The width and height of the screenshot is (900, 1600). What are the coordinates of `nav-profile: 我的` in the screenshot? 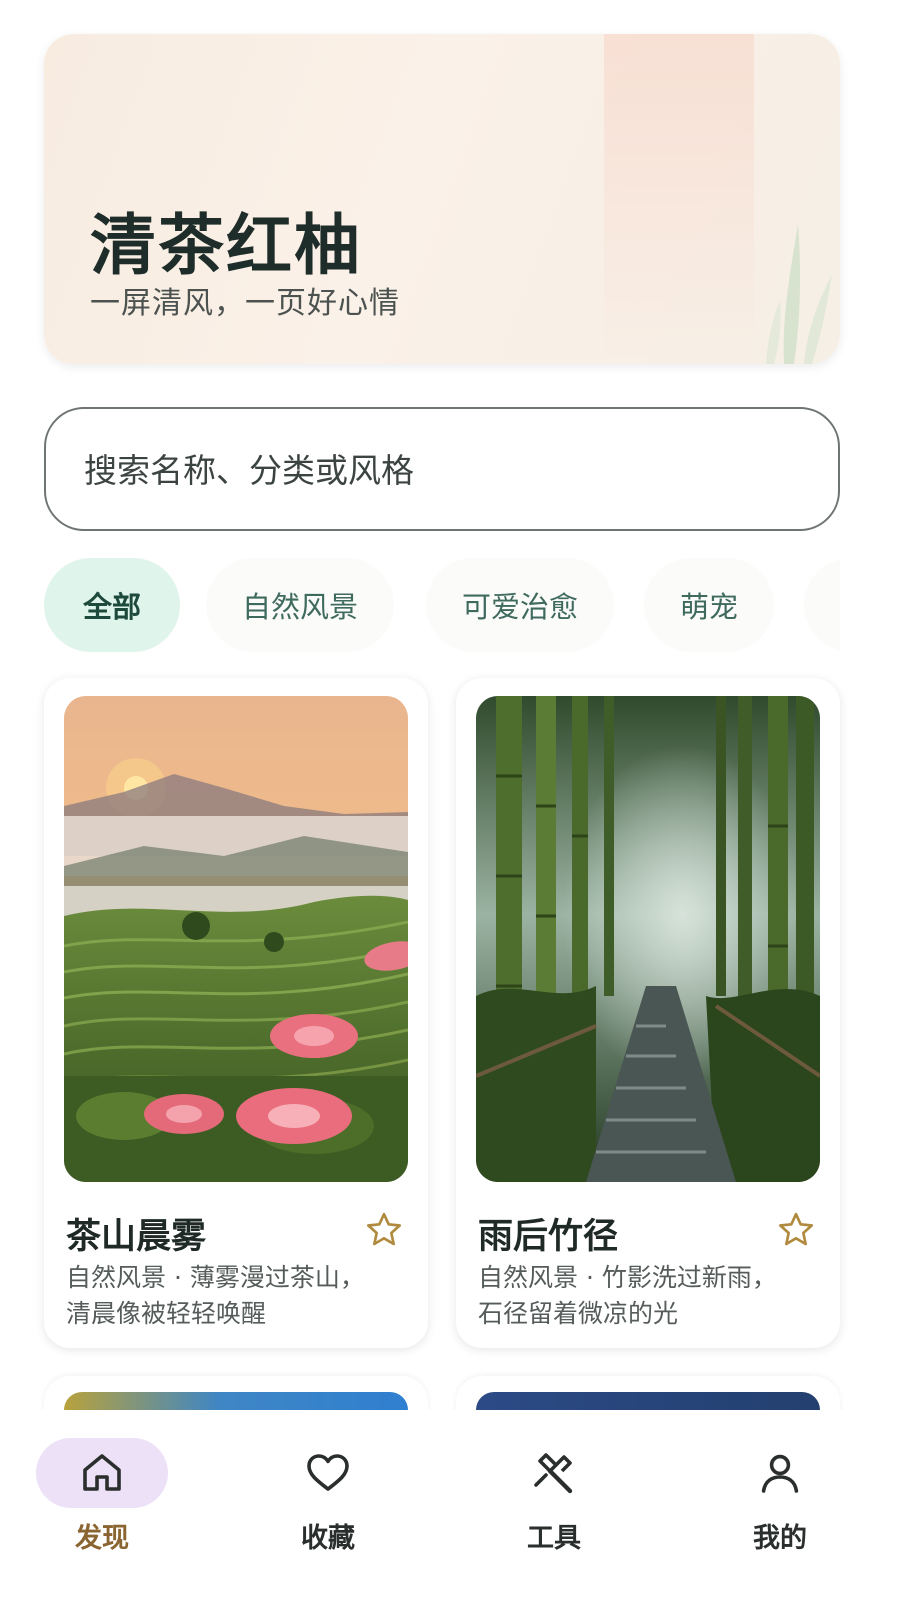 It's located at (780, 1505).